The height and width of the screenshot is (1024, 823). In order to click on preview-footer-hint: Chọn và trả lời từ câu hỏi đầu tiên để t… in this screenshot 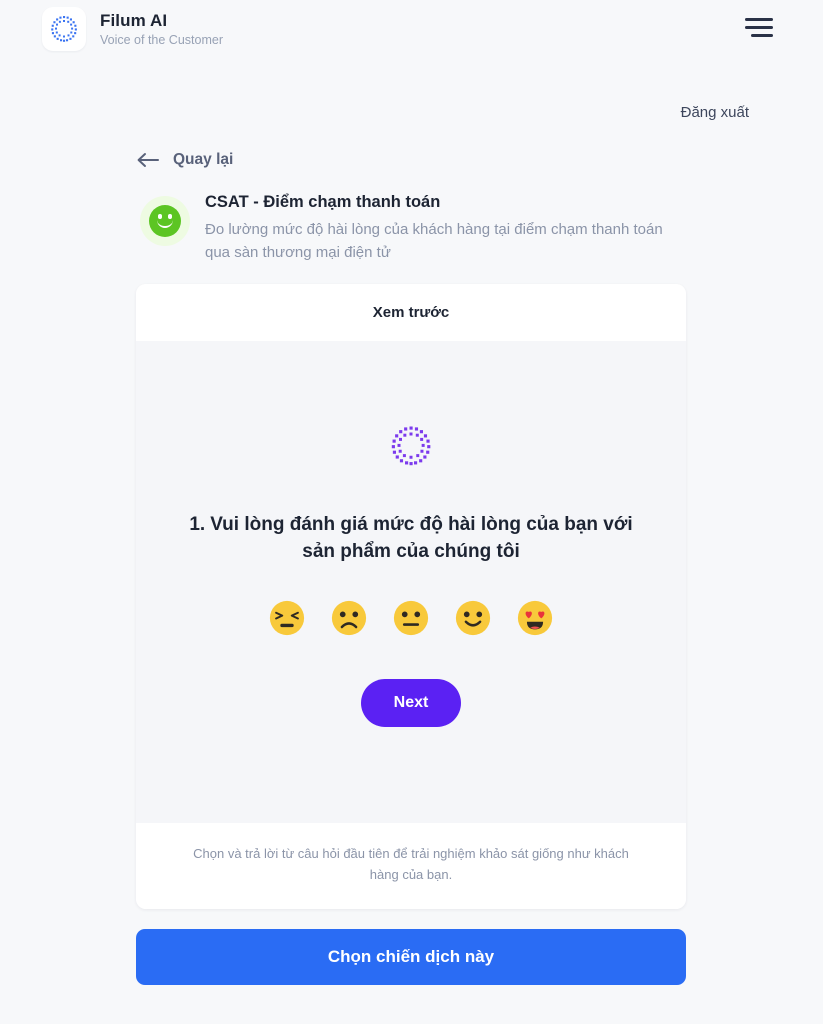, I will do `click(411, 866)`.